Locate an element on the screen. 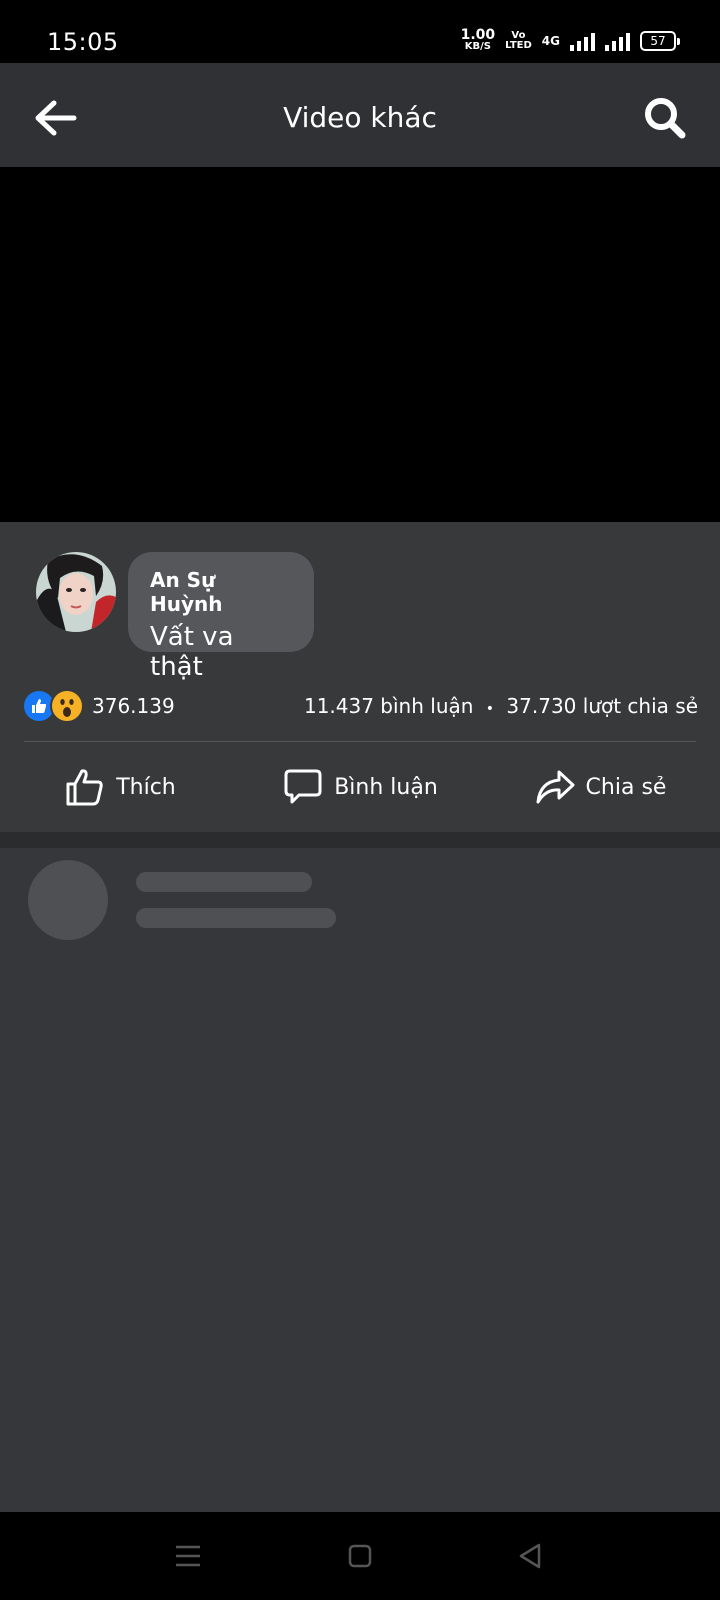 This screenshot has width=720, height=1600. triangle-back-icon is located at coordinates (530, 1556).